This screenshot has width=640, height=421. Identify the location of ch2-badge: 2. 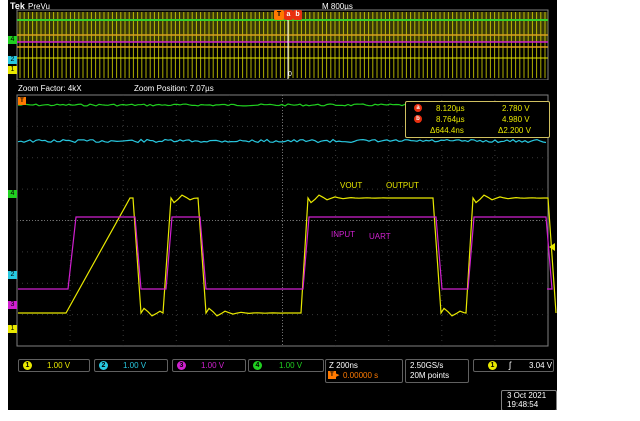
(103, 365).